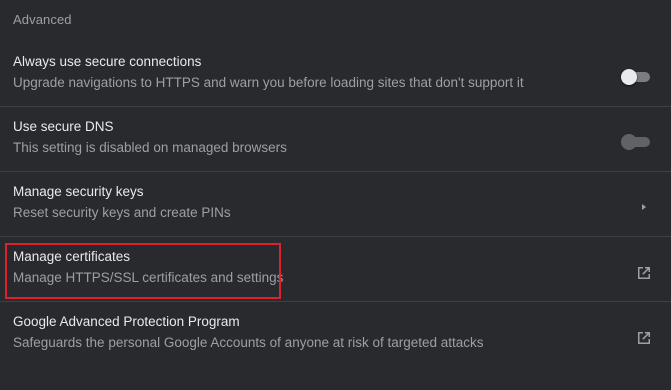 Image resolution: width=671 pixels, height=390 pixels. What do you see at coordinates (107, 61) in the screenshot?
I see `setting-title: Always use secure connections` at bounding box center [107, 61].